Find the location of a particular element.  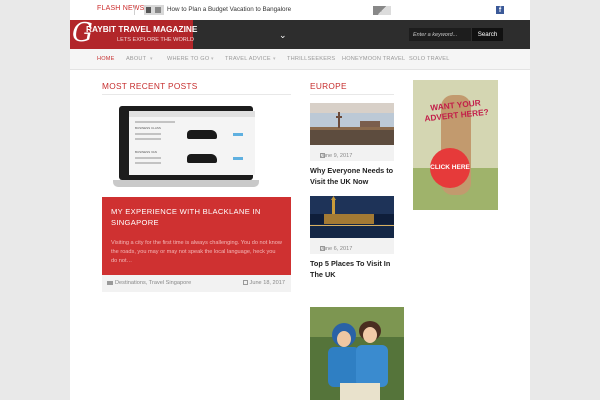

display-header is located at coordinates (192, 114).